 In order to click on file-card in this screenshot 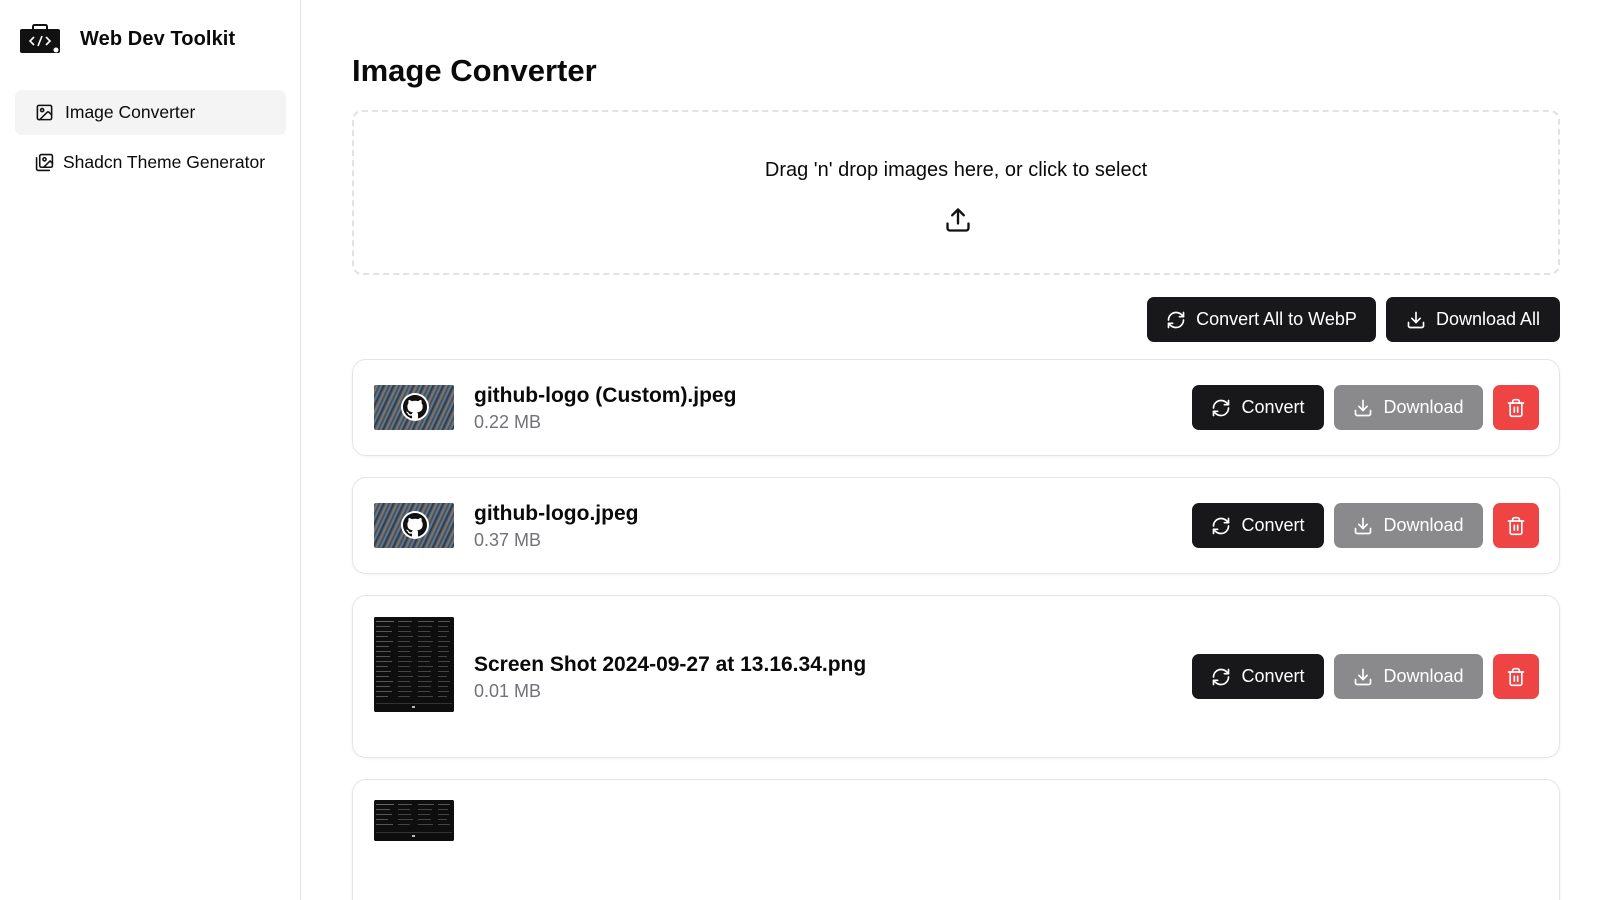, I will do `click(956, 839)`.